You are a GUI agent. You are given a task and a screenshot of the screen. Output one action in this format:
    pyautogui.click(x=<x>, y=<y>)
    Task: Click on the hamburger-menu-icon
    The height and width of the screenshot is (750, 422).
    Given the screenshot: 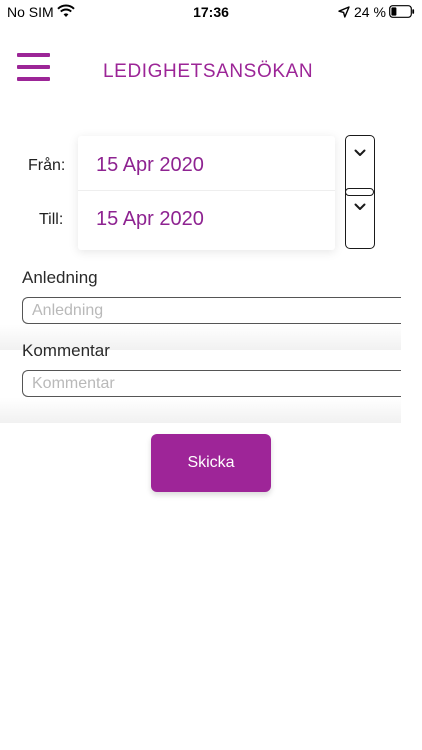 What is the action you would take?
    pyautogui.click(x=34, y=68)
    